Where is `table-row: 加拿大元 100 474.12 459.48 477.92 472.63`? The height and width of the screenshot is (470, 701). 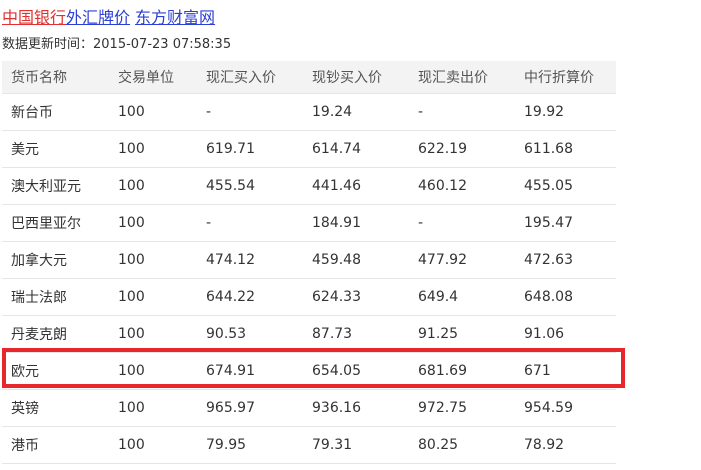 table-row: 加拿大元 100 474.12 459.48 477.92 472.63 is located at coordinates (309, 260).